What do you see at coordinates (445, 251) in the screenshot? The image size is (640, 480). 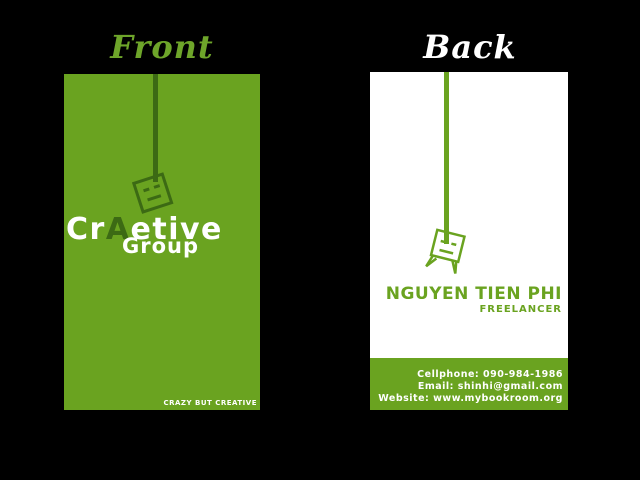 I see `box-creature-icon` at bounding box center [445, 251].